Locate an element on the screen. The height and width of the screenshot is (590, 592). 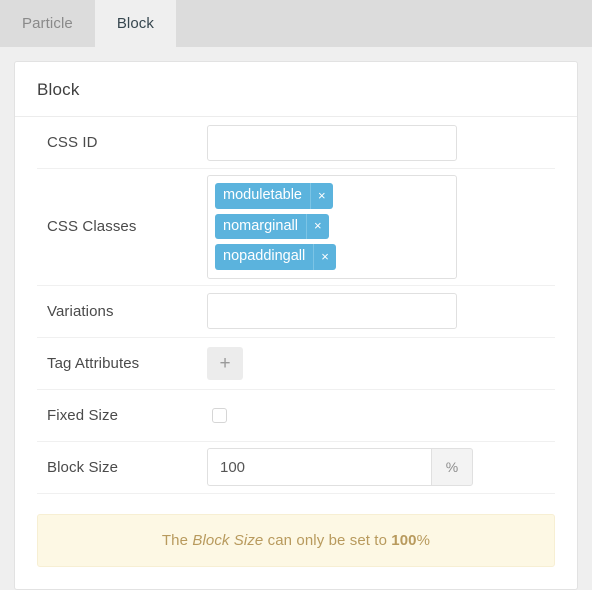
block-size-field-wrap: % is located at coordinates (381, 467).